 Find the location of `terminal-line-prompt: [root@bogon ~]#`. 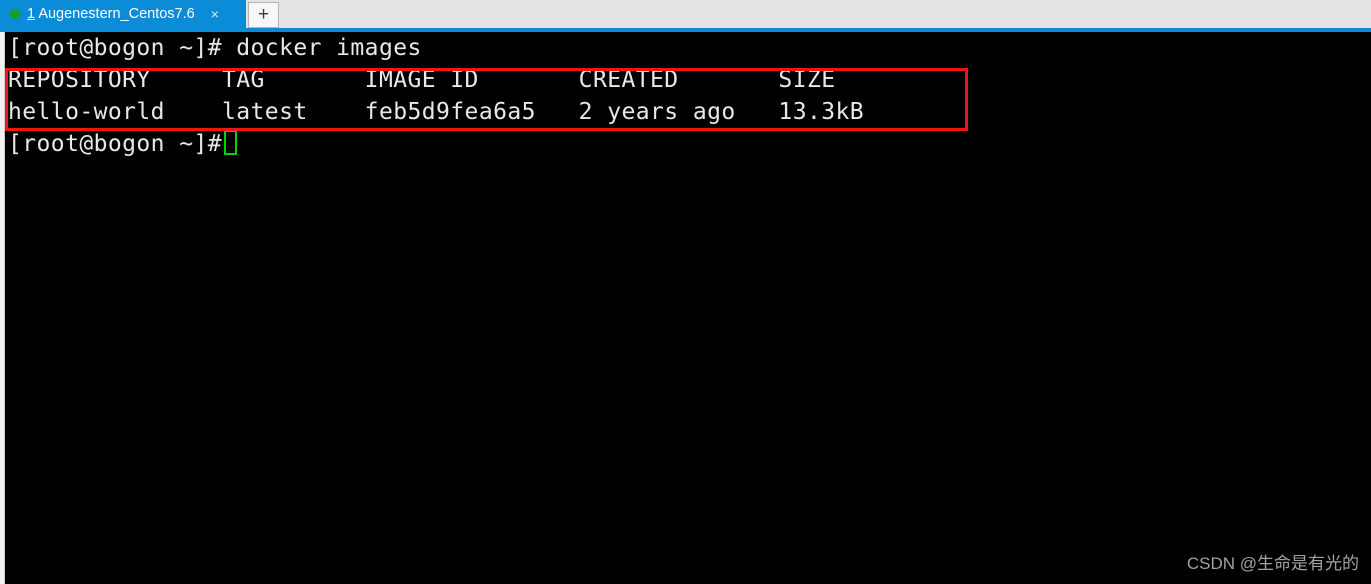

terminal-line-prompt: [root@bogon ~]# is located at coordinates (685, 144).